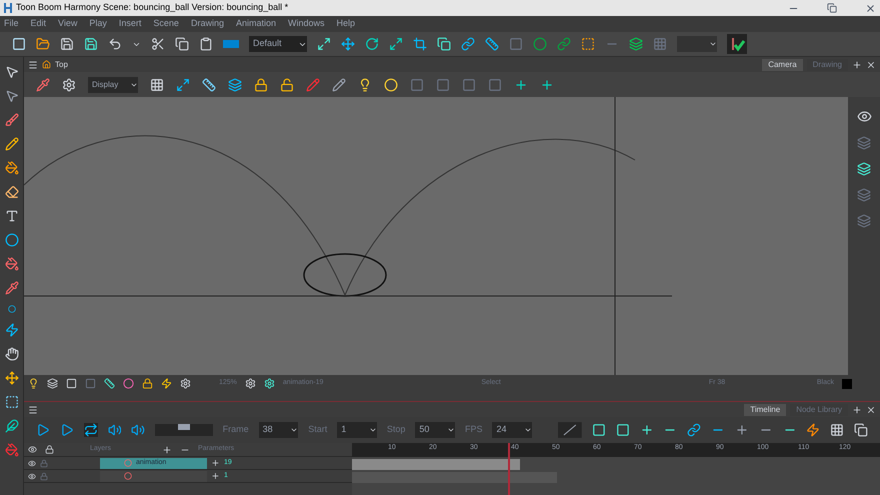 Image resolution: width=880 pixels, height=495 pixels. I want to click on frame-field: 38, so click(278, 430).